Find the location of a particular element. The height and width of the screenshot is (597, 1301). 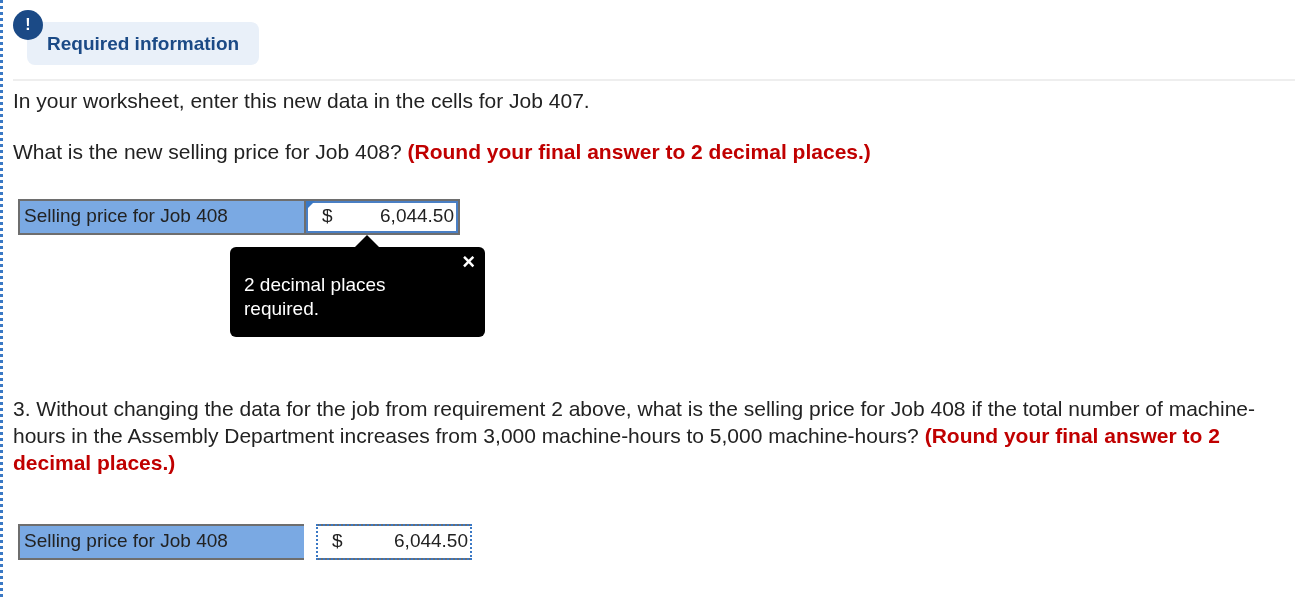

instruction-text: In your worksheet, enter this new data in the cells for Job 407. is located at coordinates (302, 100).